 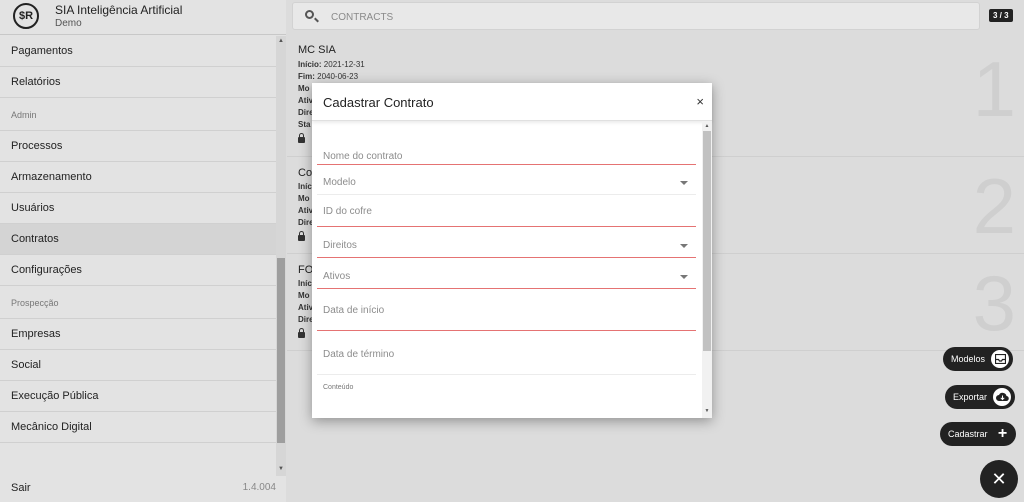 I want to click on sidebar-item-relatorios: Relatórios, so click(x=138, y=82).